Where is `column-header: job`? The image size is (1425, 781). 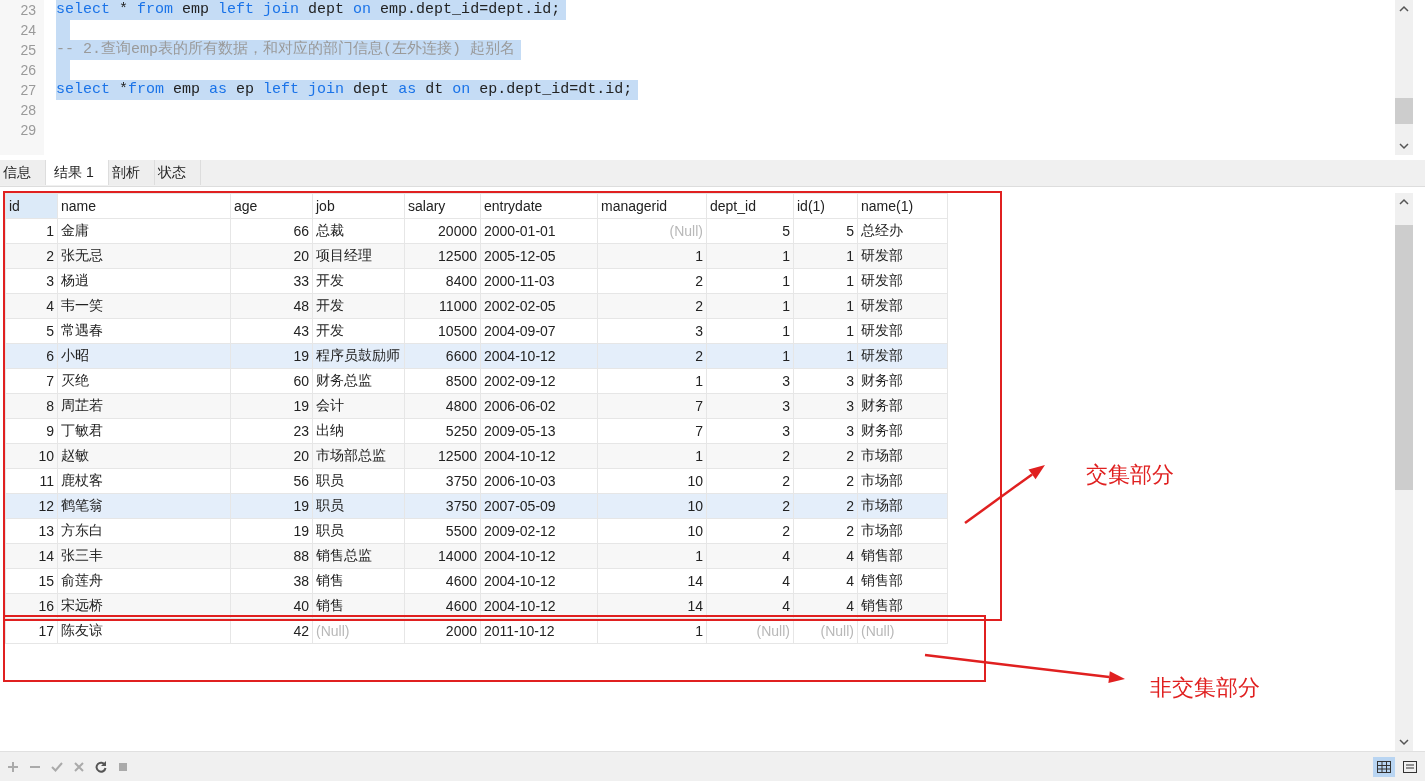
column-header: job is located at coordinates (358, 206).